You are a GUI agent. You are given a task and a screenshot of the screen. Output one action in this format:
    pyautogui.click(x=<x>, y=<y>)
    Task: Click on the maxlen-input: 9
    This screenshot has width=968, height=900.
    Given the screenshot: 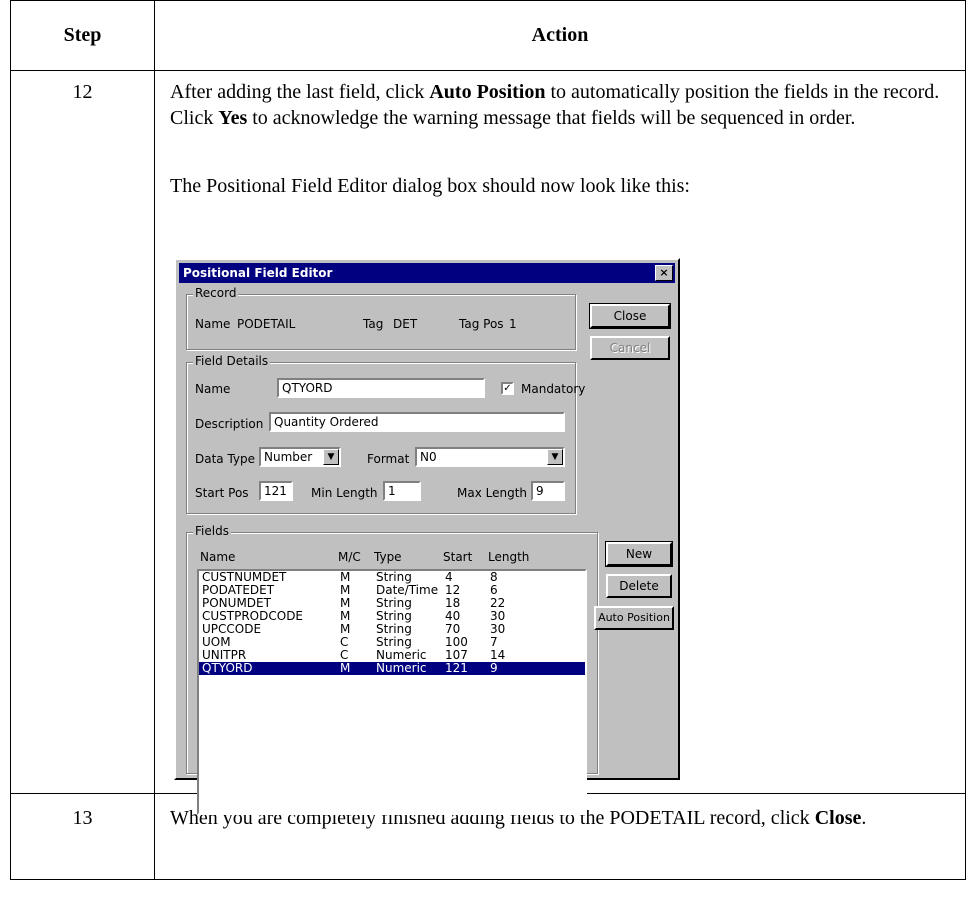 What is the action you would take?
    pyautogui.click(x=548, y=491)
    